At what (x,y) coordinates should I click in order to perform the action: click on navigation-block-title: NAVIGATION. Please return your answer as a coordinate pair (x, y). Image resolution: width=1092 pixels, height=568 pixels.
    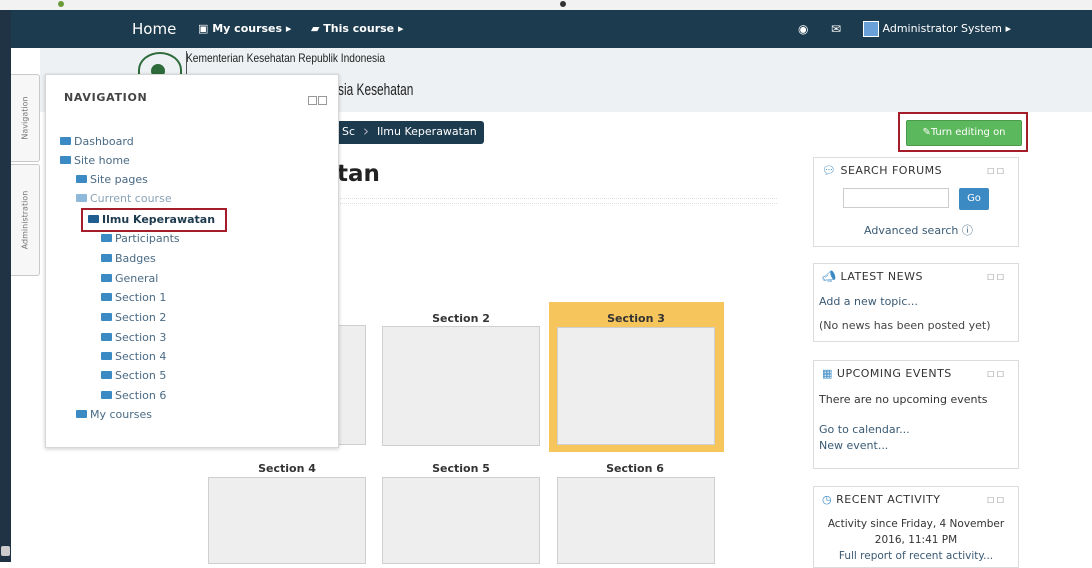
    Looking at the image, I should click on (106, 97).